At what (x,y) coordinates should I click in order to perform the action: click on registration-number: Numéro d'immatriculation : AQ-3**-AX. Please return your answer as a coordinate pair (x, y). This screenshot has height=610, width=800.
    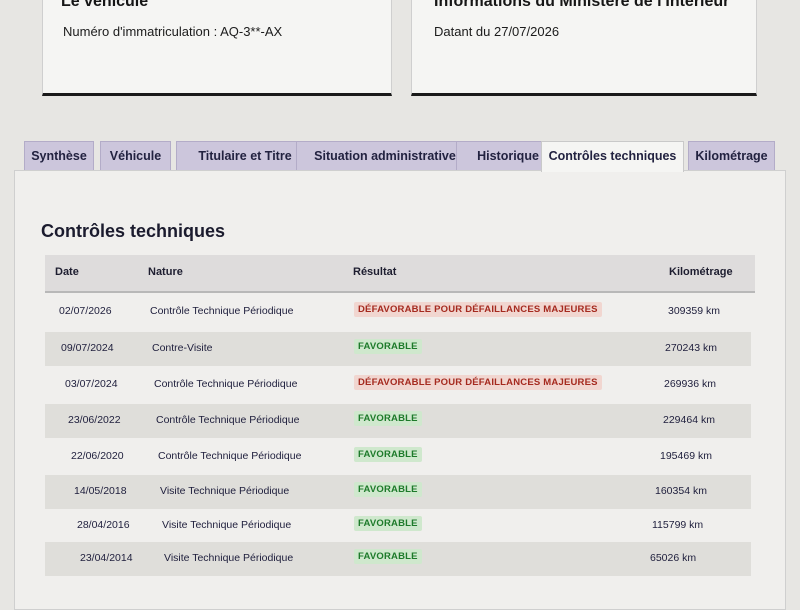
    Looking at the image, I should click on (173, 31).